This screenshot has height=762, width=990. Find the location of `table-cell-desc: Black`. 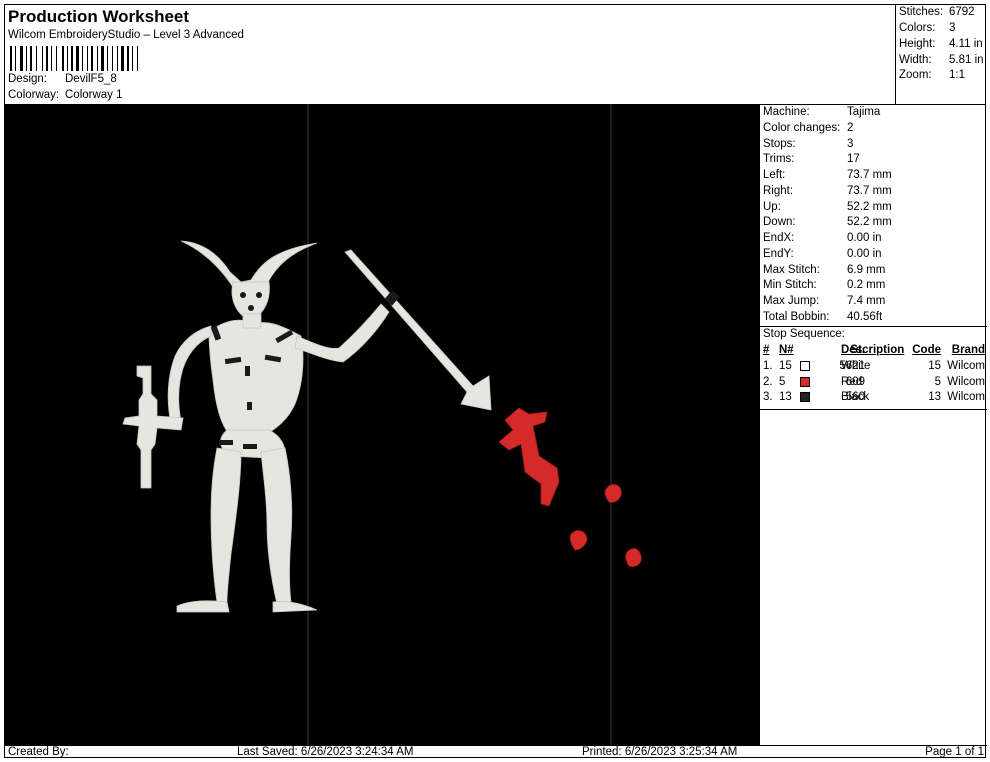

table-cell-desc: Black is located at coordinates (855, 397).